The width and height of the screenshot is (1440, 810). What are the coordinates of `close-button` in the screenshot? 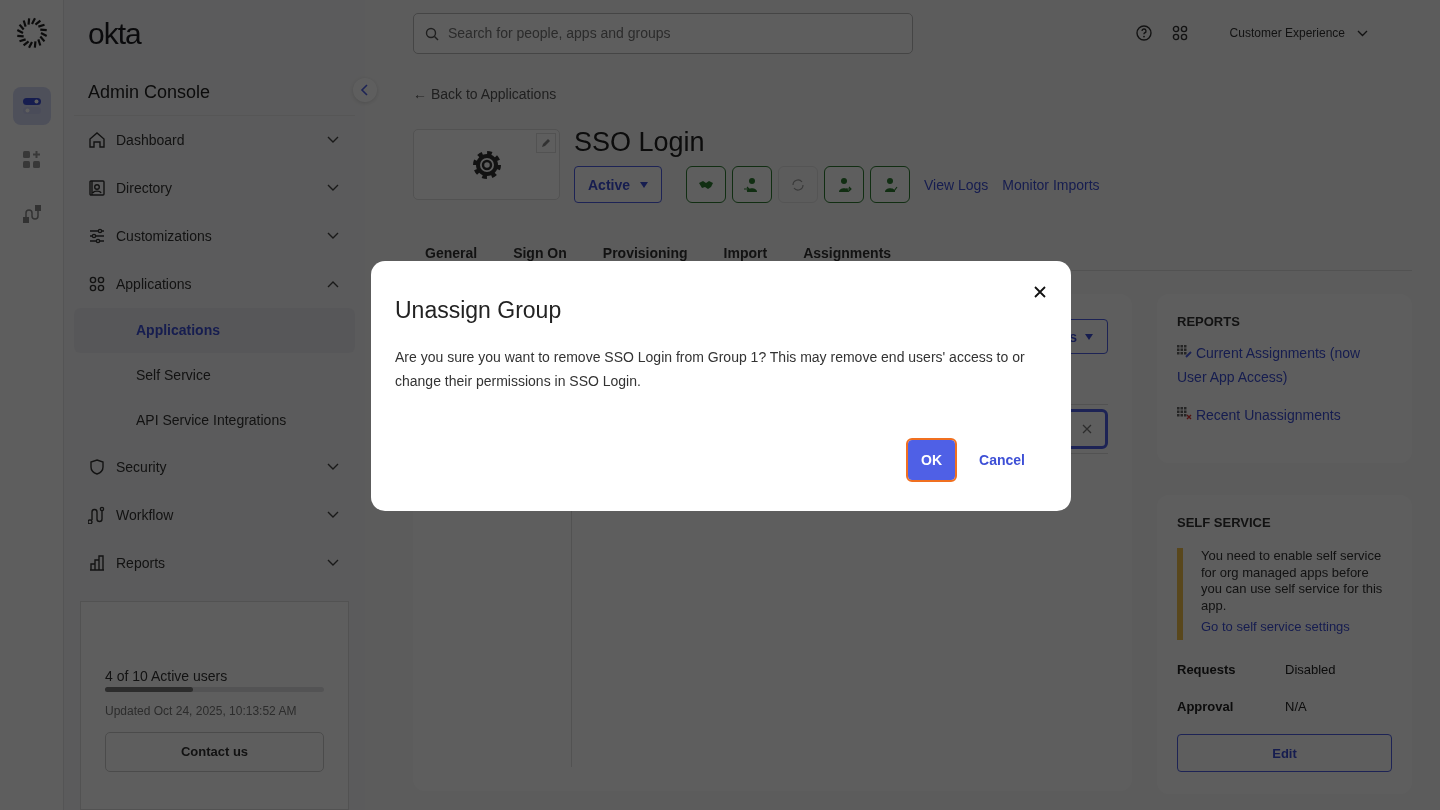 It's located at (1040, 292).